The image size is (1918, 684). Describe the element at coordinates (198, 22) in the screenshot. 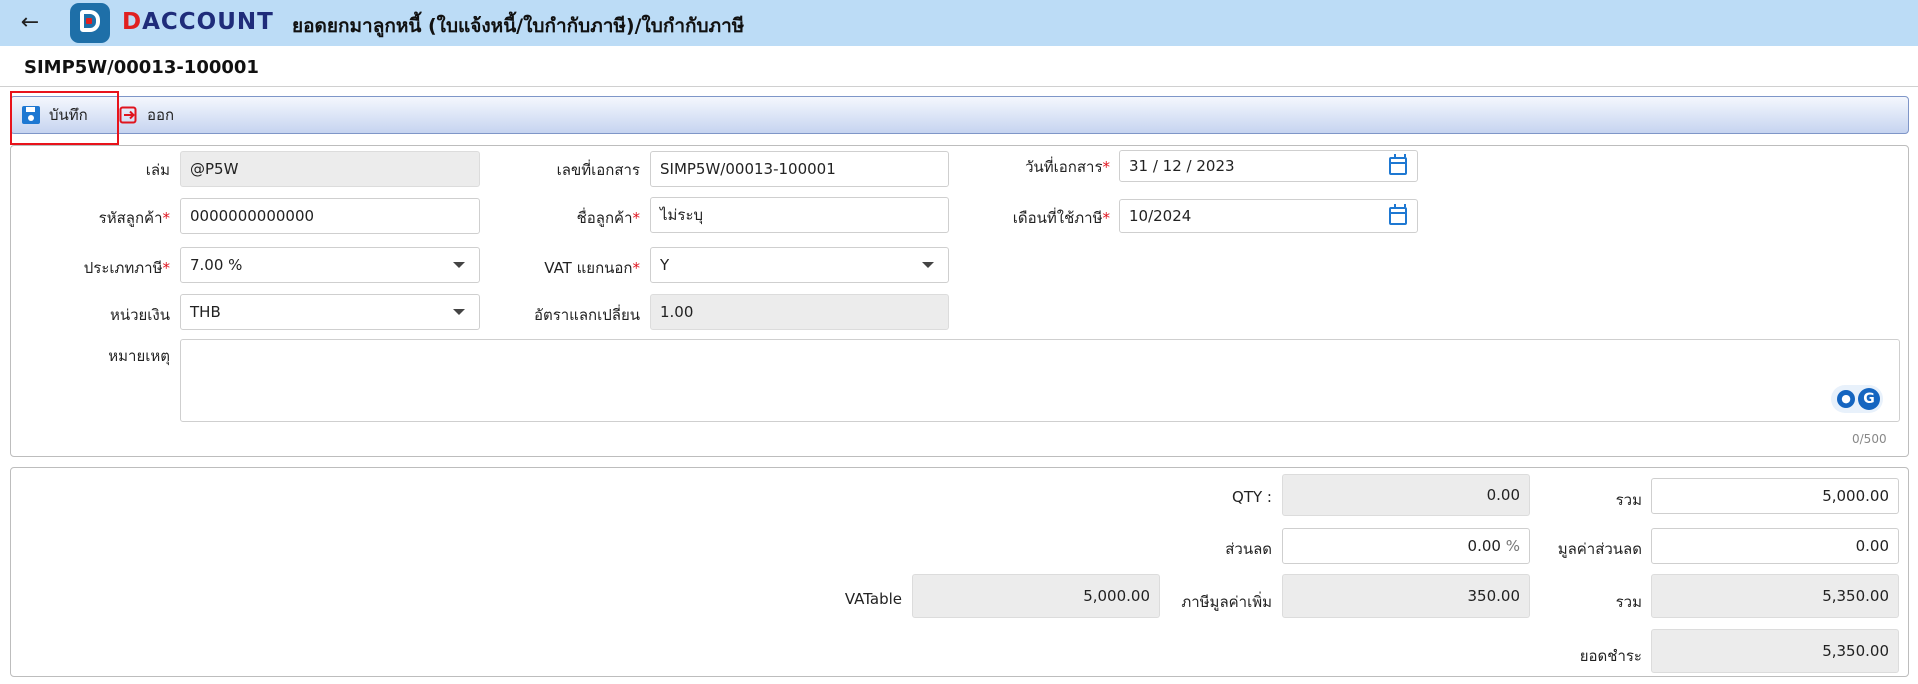

I see `logo-text: DACCOUNT` at that location.